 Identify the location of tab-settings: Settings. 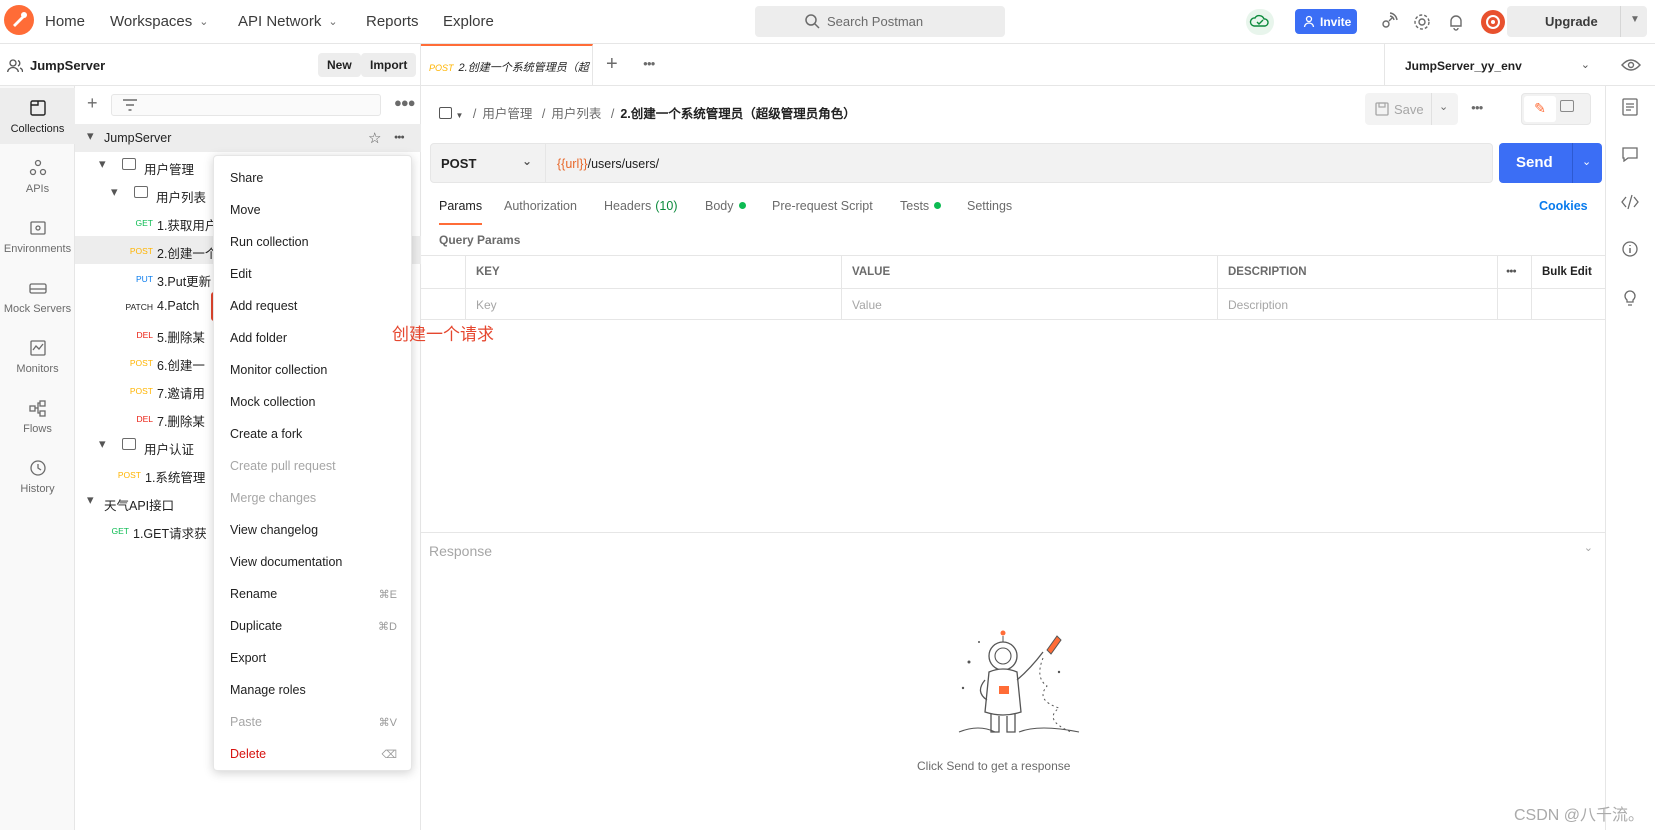
(989, 206).